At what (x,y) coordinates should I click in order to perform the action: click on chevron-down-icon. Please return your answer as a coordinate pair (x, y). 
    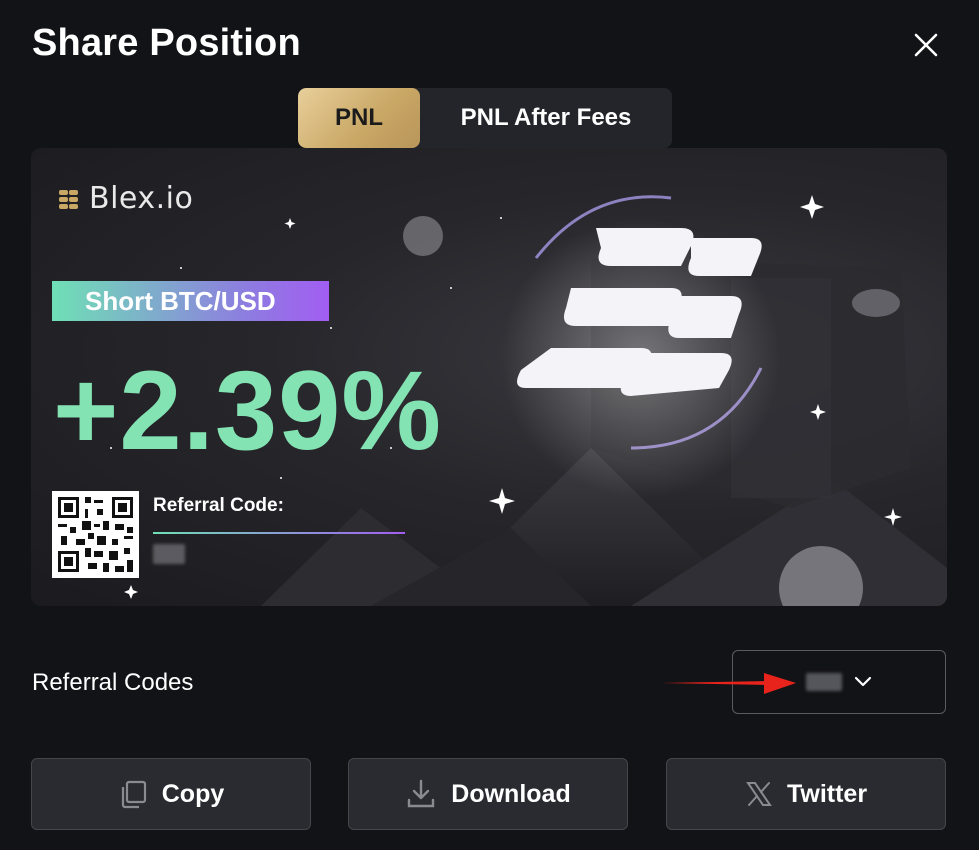
    Looking at the image, I should click on (863, 681).